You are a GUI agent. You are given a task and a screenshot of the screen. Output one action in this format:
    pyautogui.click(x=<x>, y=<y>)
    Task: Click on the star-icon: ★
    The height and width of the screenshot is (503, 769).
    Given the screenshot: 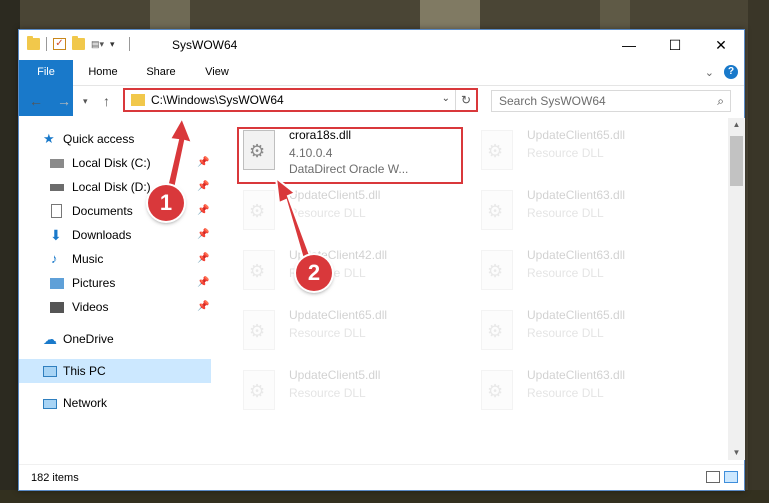 What is the action you would take?
    pyautogui.click(x=49, y=138)
    